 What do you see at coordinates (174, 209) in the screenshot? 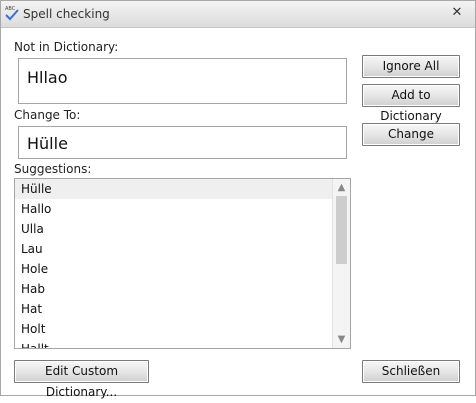
I see `list-item: Hallo` at bounding box center [174, 209].